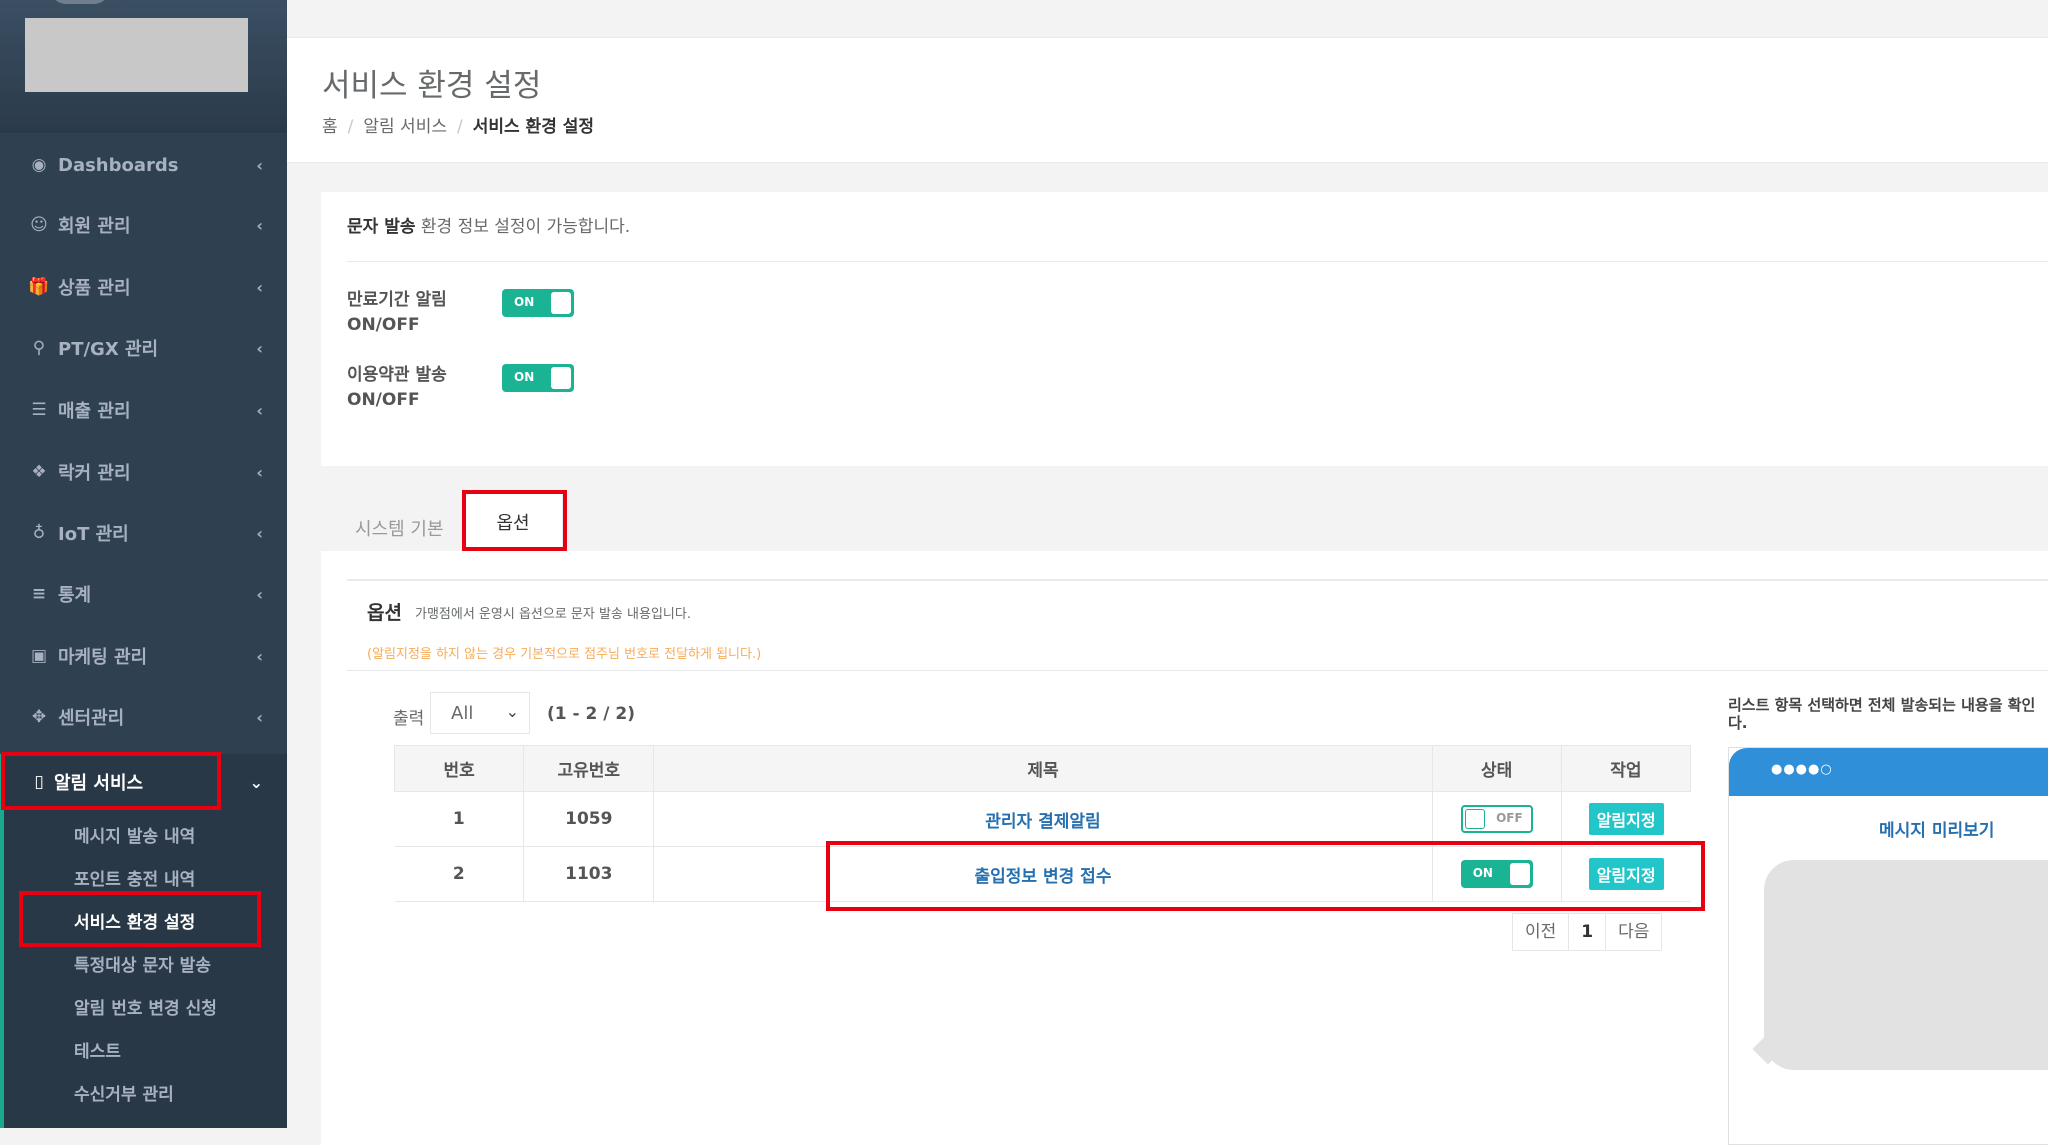  Describe the element at coordinates (143, 594) in the screenshot. I see `nav-stats: ≡ 통계 ‹` at that location.